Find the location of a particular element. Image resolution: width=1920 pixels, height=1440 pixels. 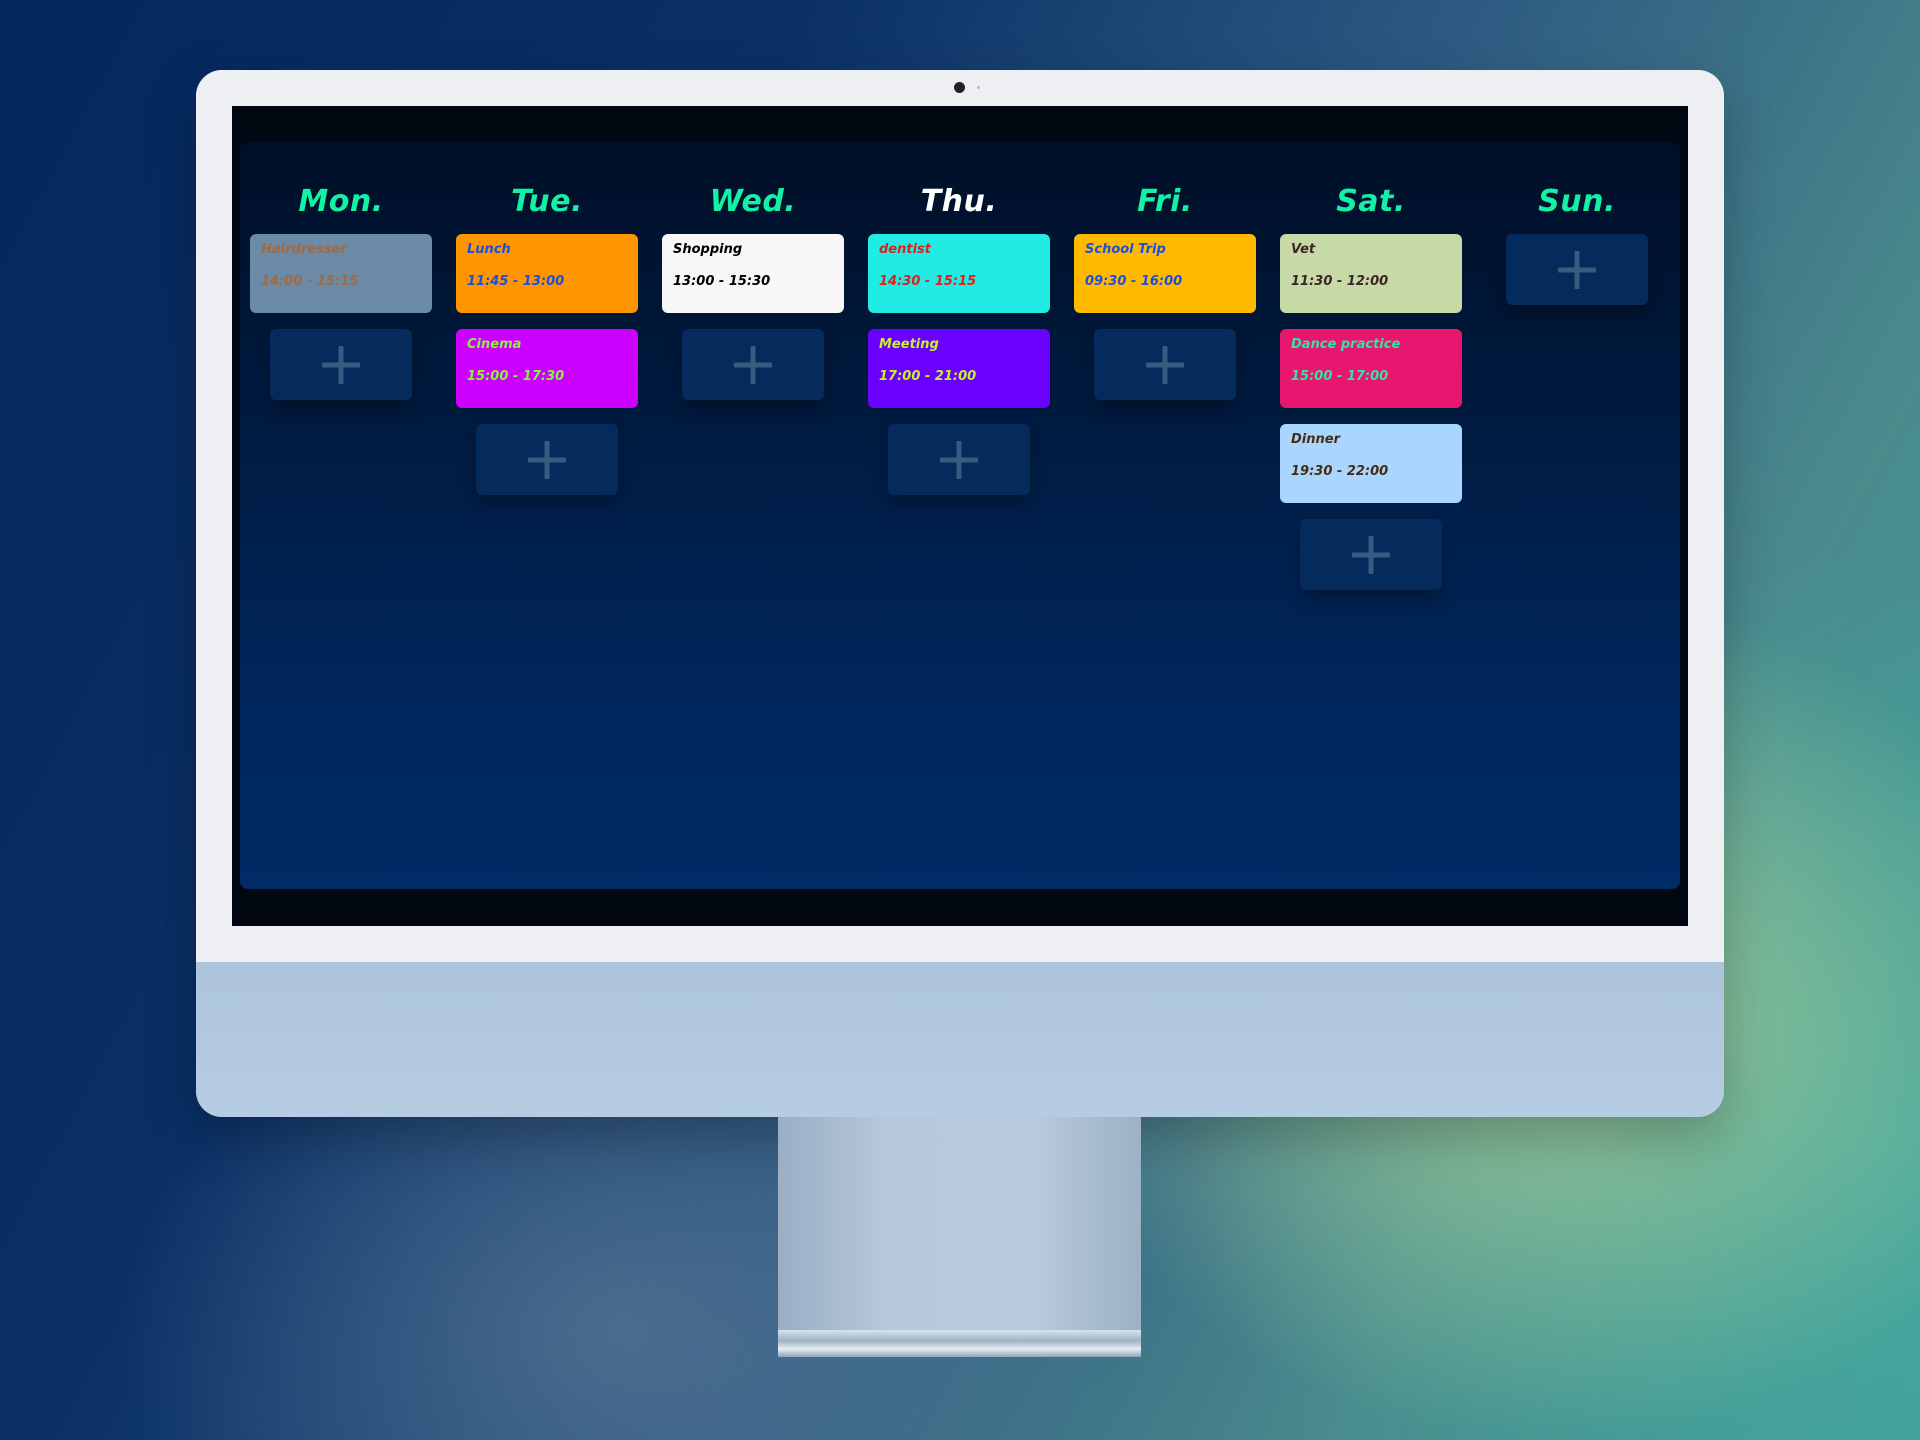

event-card: Meeting 17:00 - 21:00 is located at coordinates (959, 368).